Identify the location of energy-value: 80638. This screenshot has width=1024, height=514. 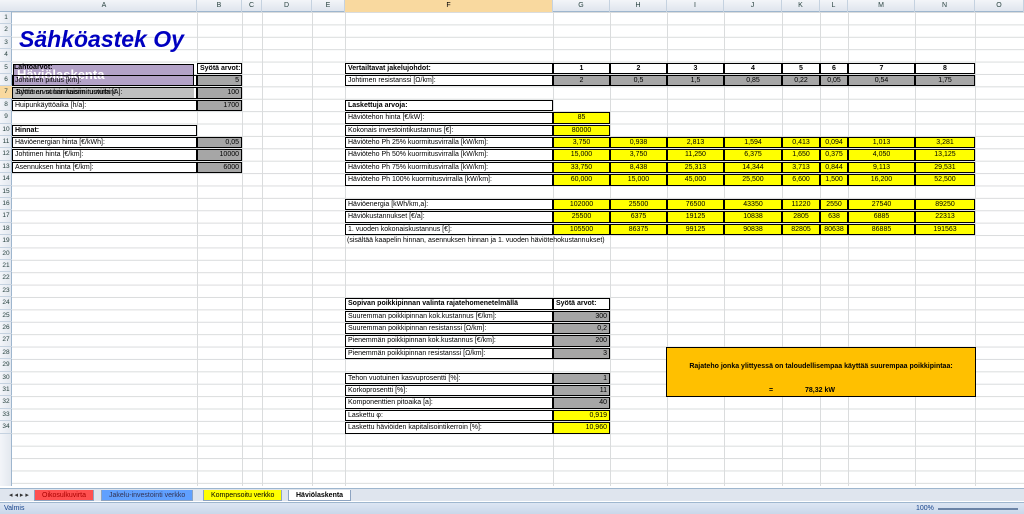
(834, 229).